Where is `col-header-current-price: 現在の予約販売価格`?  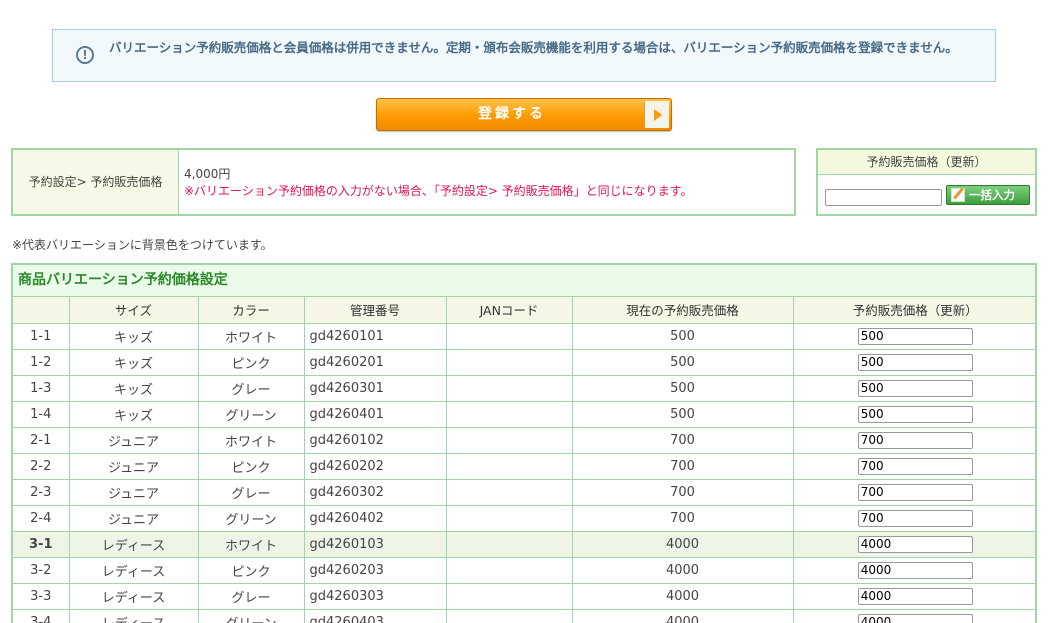 col-header-current-price: 現在の予約販売価格 is located at coordinates (682, 310).